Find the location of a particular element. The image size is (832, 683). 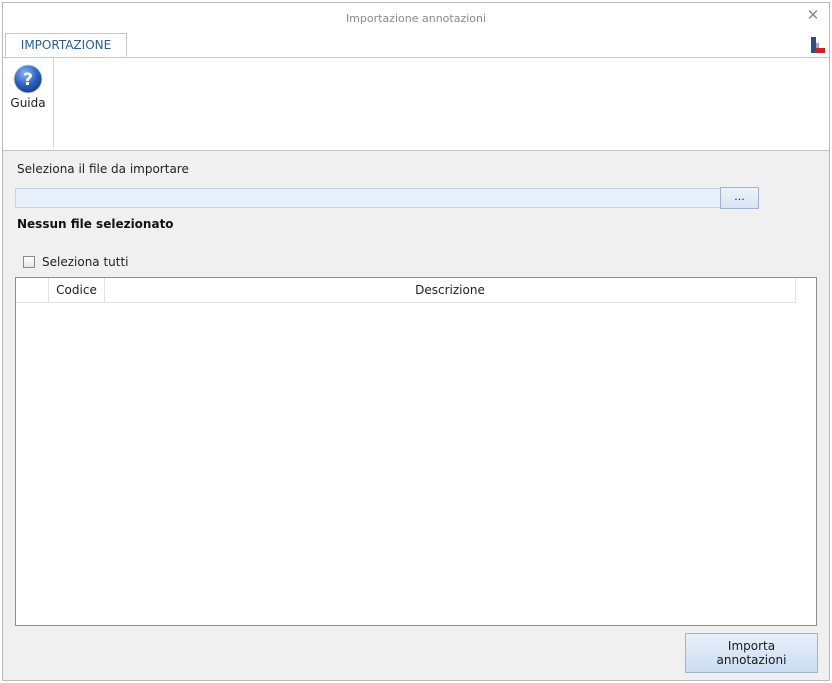

select-all-checkbox is located at coordinates (29, 262).